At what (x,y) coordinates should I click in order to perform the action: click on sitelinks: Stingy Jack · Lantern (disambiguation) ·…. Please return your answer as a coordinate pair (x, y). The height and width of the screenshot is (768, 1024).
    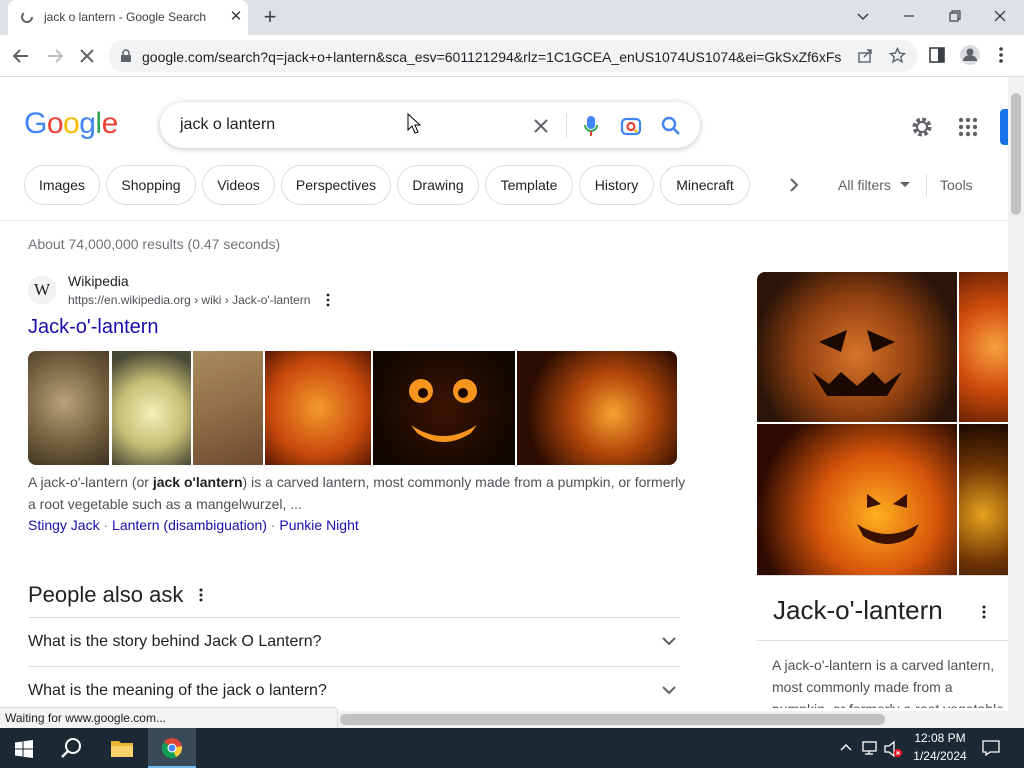
    Looking at the image, I should click on (193, 525).